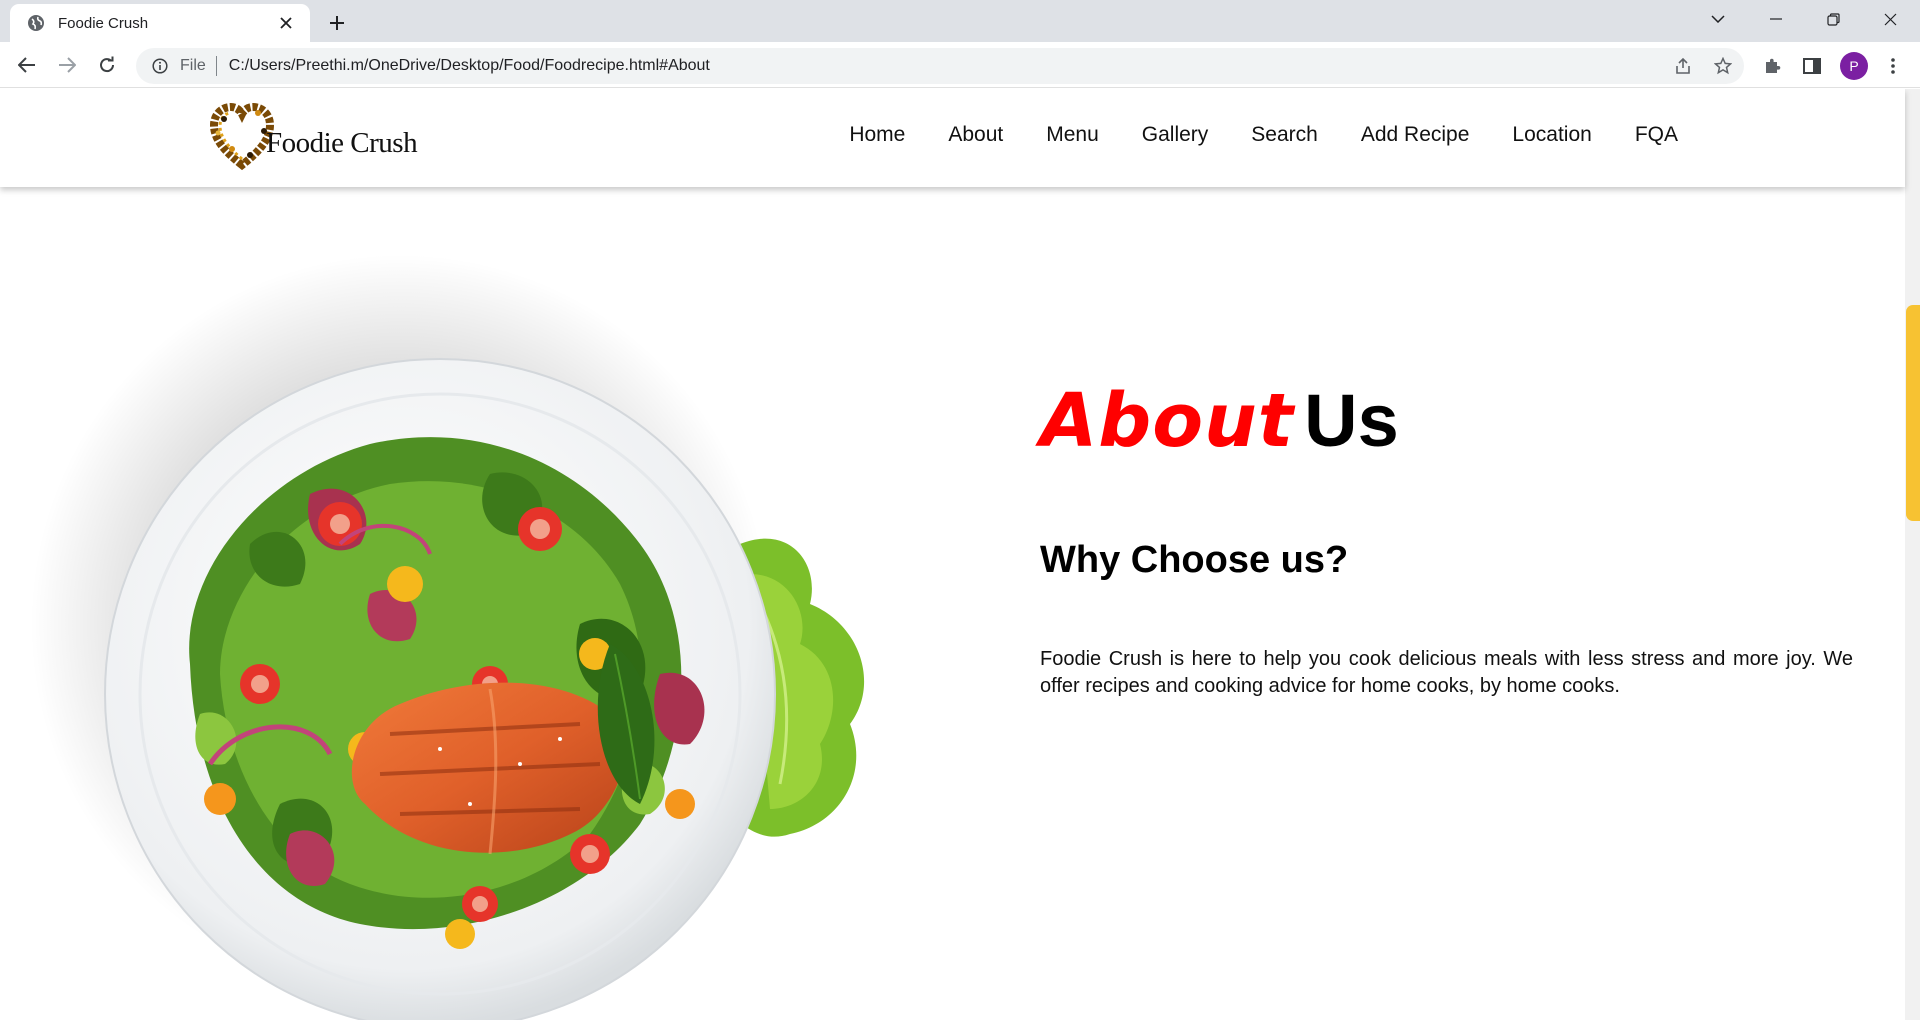 The width and height of the screenshot is (1920, 1020). What do you see at coordinates (1854, 66) in the screenshot?
I see `profile-avatar: P` at bounding box center [1854, 66].